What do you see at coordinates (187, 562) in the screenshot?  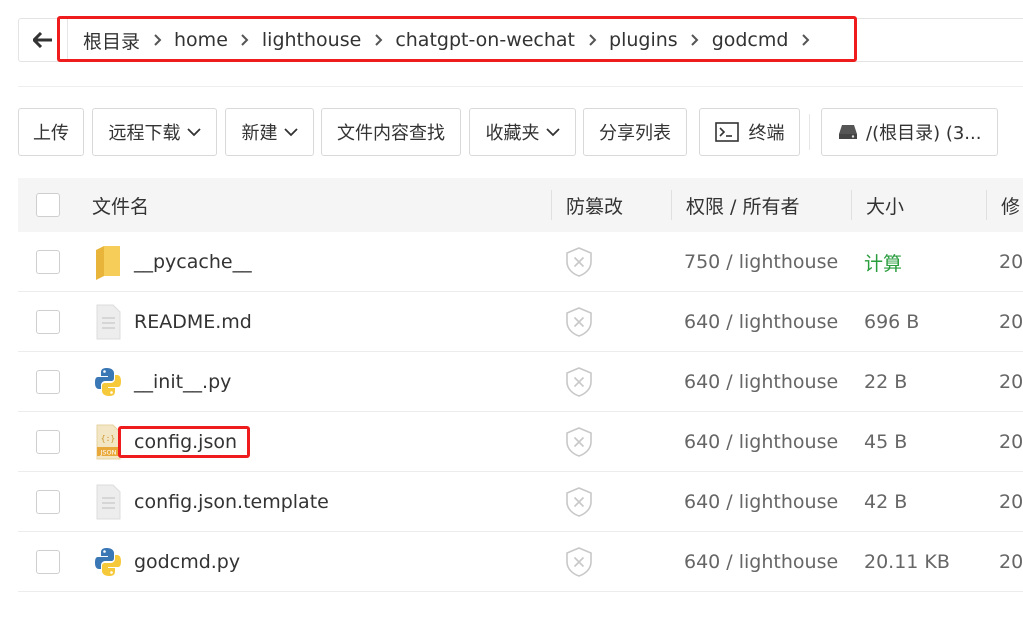 I see `file-name: godcmd.py` at bounding box center [187, 562].